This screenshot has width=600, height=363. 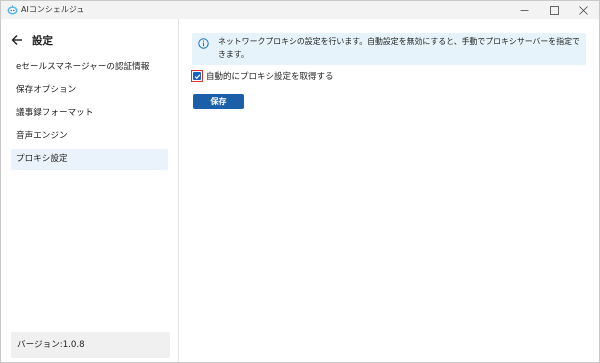 I want to click on sidebar-item-esales-credentials: eセールスマネージャーの認証情報, so click(x=89, y=67).